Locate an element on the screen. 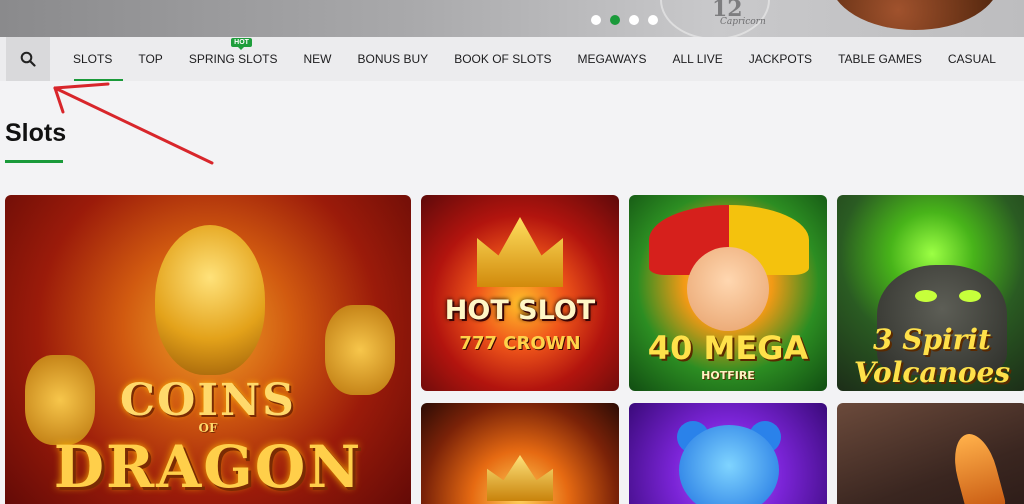  tab-label: JACKPOTS is located at coordinates (780, 59).